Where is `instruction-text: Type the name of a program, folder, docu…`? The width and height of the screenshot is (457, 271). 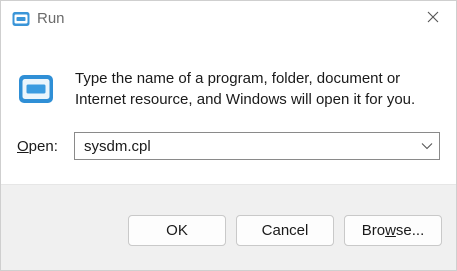
instruction-text: Type the name of a program, folder, docu… is located at coordinates (260, 89).